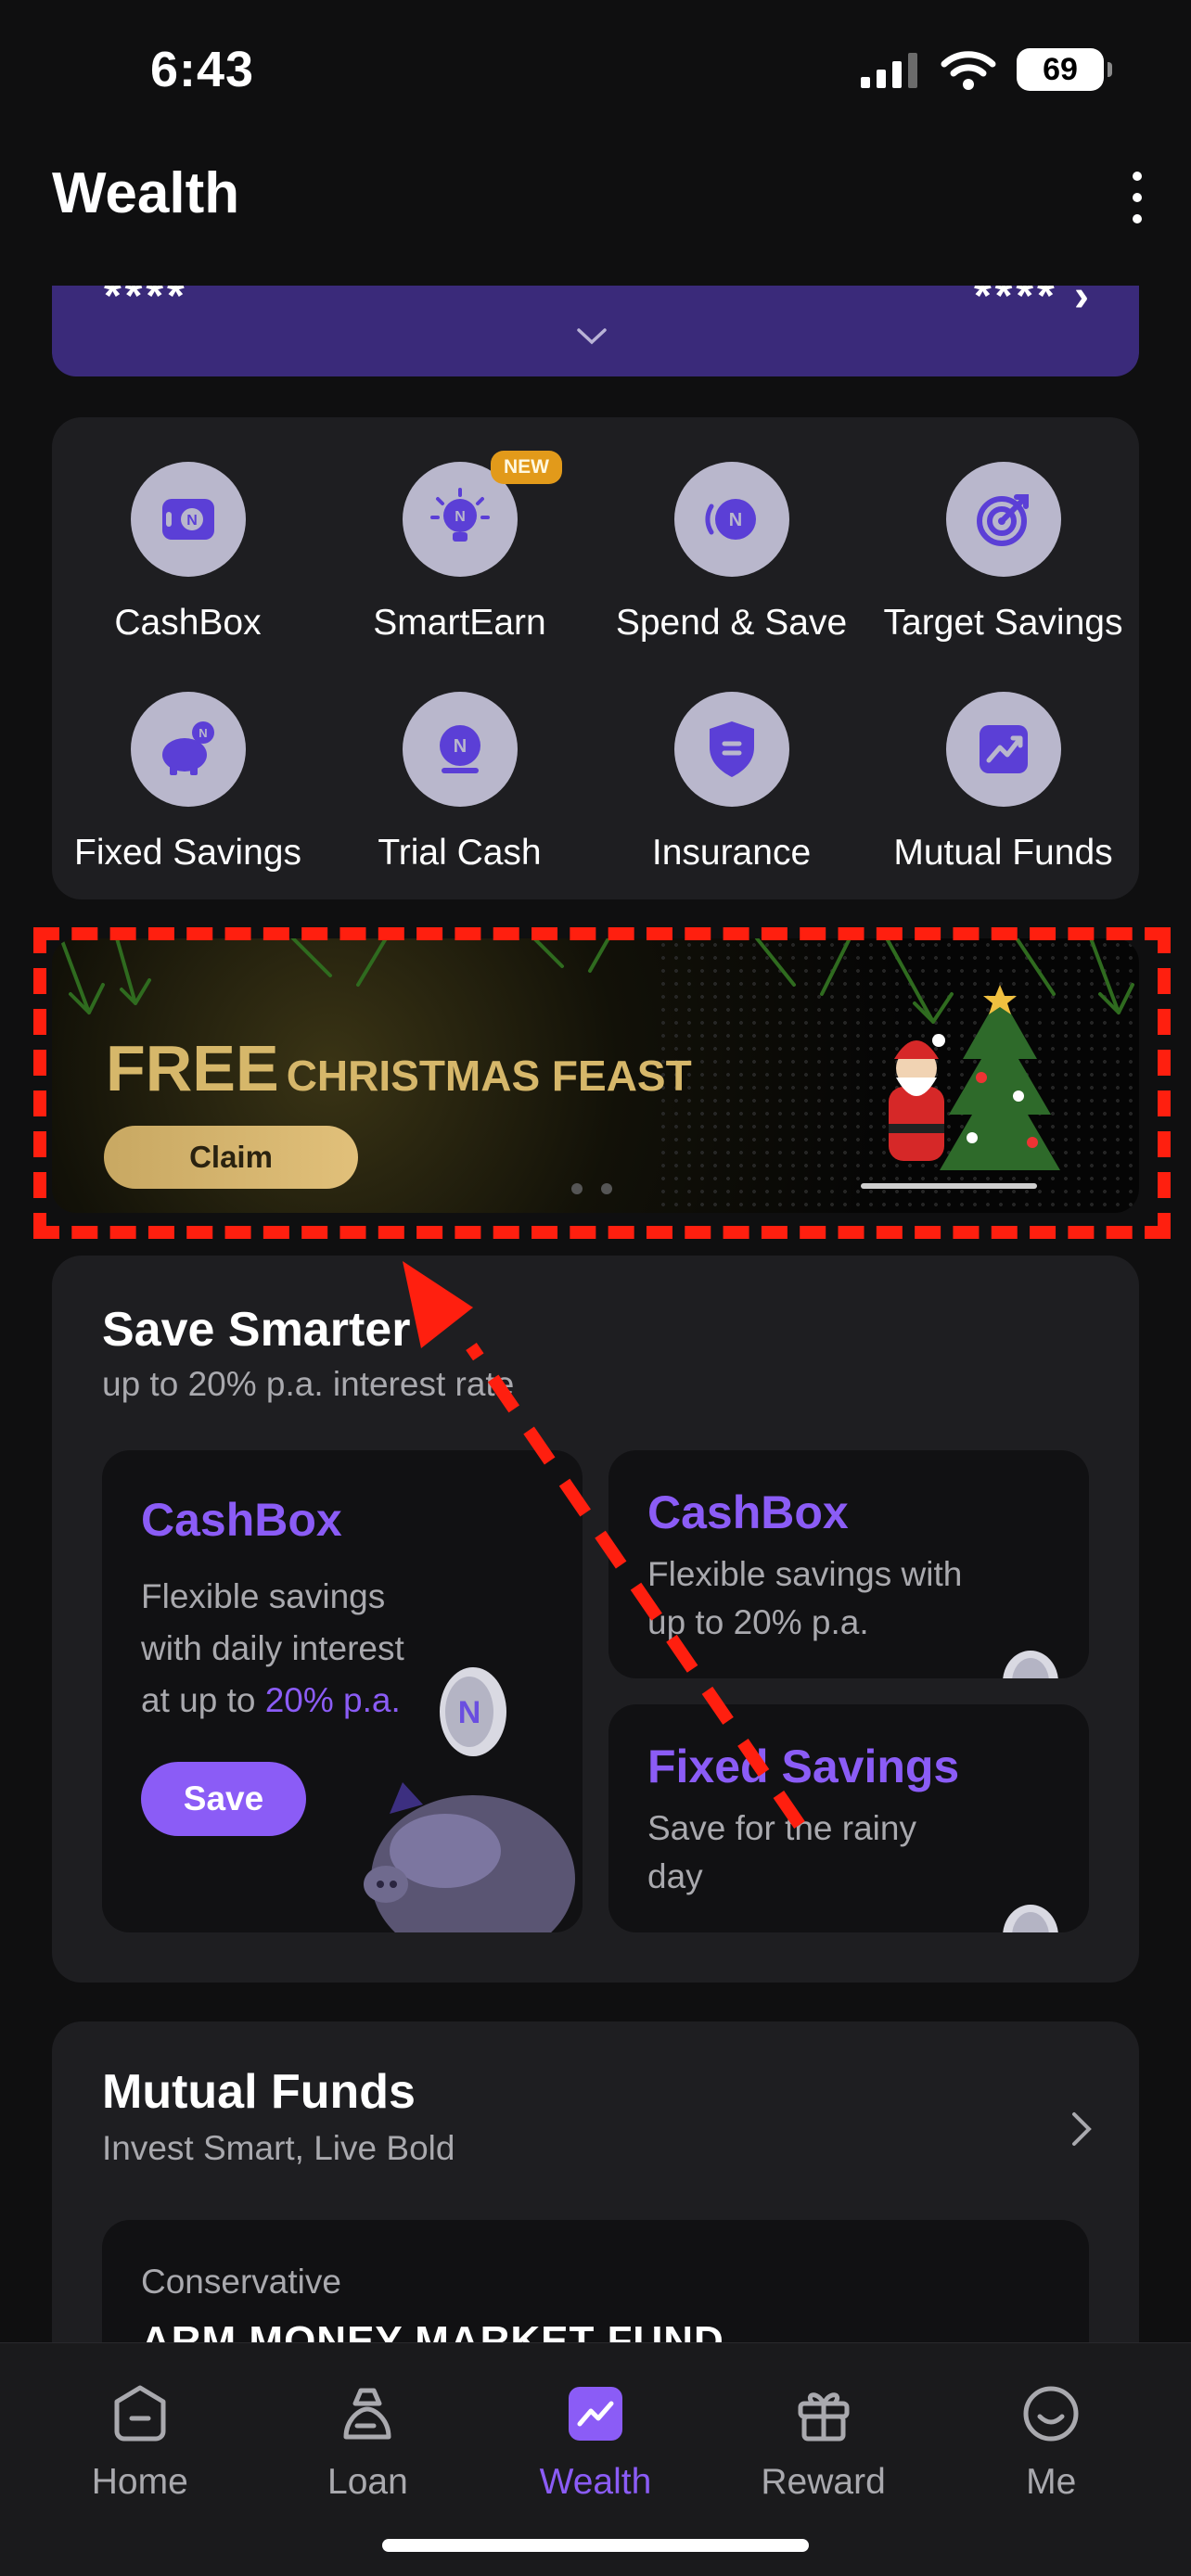 The image size is (1191, 2576). Describe the element at coordinates (1003, 749) in the screenshot. I see `chart-up-icon` at that location.